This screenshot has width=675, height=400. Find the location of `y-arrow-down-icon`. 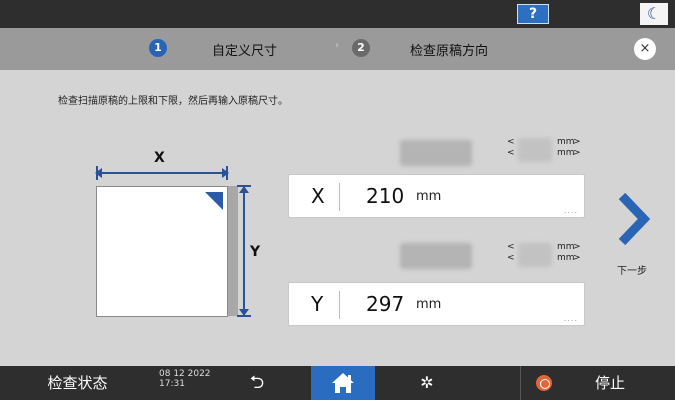

y-arrow-down-icon is located at coordinates (244, 312).